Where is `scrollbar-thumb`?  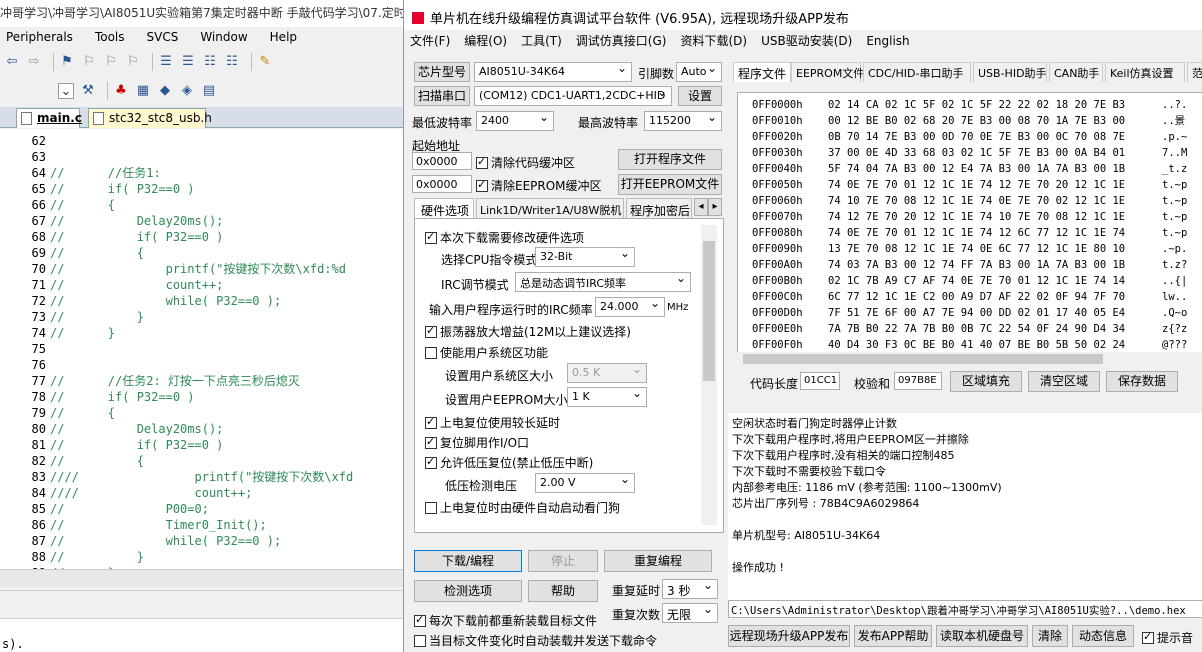 scrollbar-thumb is located at coordinates (923, 359).